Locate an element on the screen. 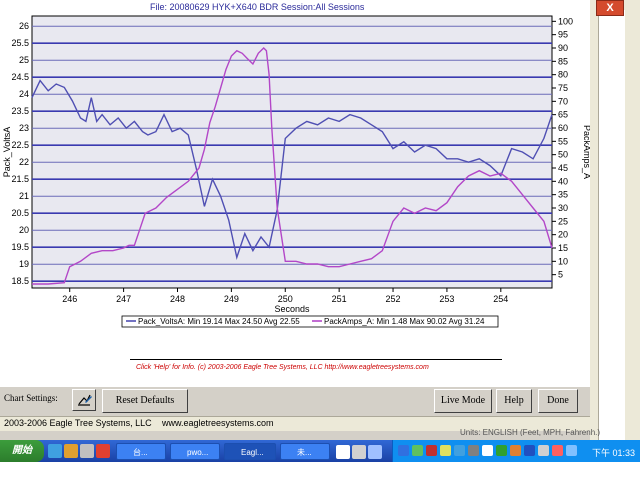  pen-chart-icon is located at coordinates (85, 400).